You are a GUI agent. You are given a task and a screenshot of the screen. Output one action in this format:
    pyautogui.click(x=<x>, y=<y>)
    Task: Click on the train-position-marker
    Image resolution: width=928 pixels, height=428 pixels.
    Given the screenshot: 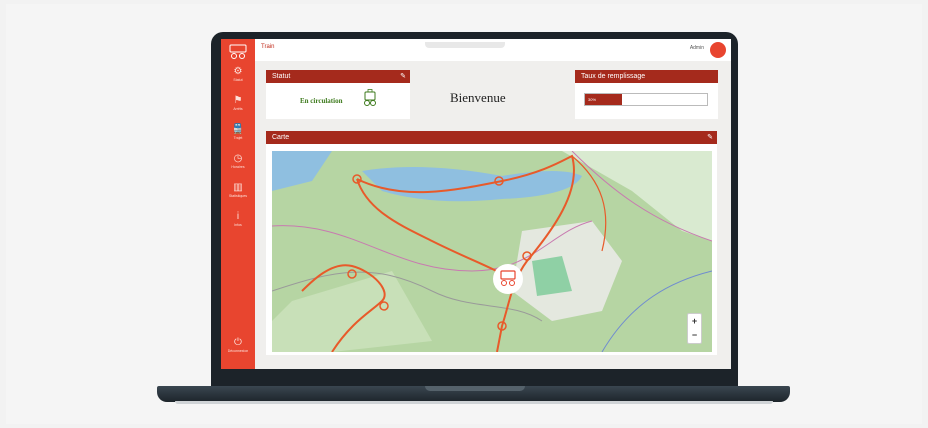 What is the action you would take?
    pyautogui.click(x=508, y=279)
    